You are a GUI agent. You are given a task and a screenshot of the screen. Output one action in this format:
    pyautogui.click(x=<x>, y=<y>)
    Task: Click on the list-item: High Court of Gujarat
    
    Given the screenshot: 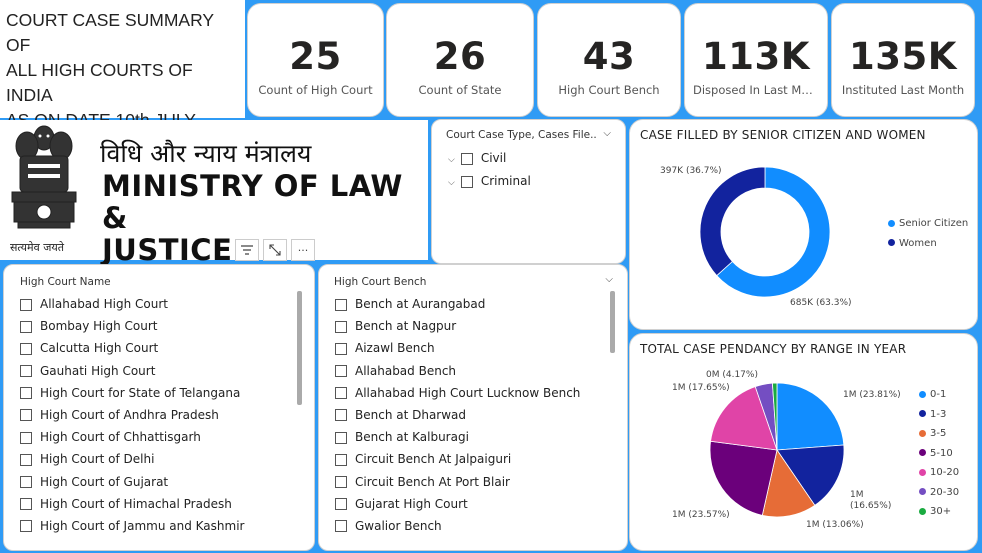 What is the action you would take?
    pyautogui.click(x=156, y=482)
    